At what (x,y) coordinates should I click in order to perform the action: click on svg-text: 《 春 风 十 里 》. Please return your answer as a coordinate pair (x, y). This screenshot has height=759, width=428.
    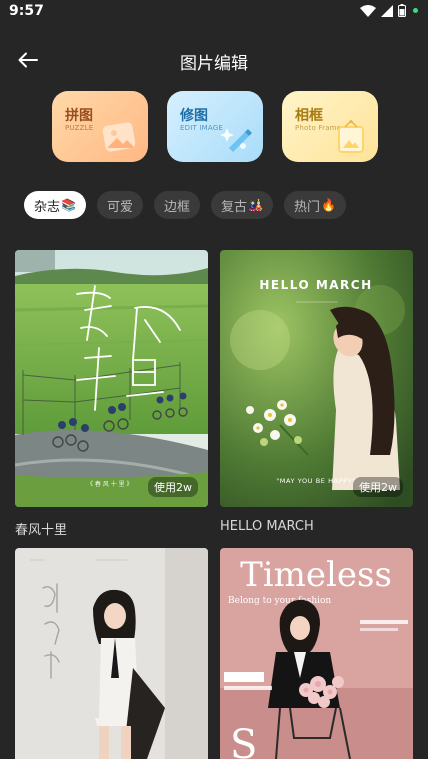
    Looking at the image, I should click on (110, 484).